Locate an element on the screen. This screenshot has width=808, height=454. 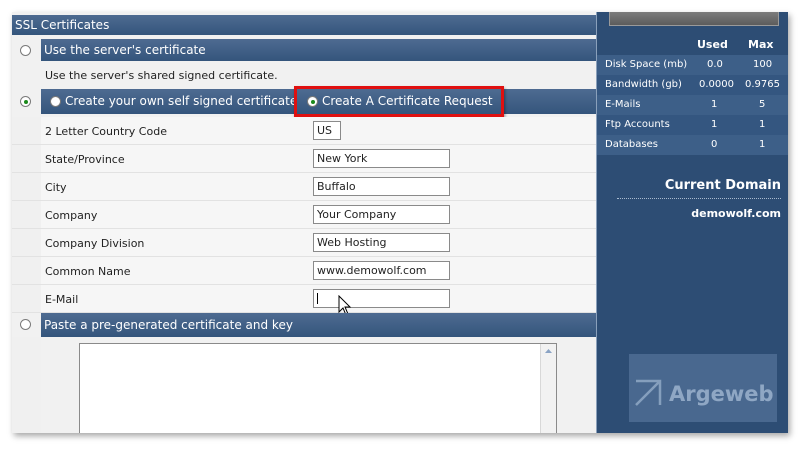
company-division-input: Web Hosting is located at coordinates (381, 242).